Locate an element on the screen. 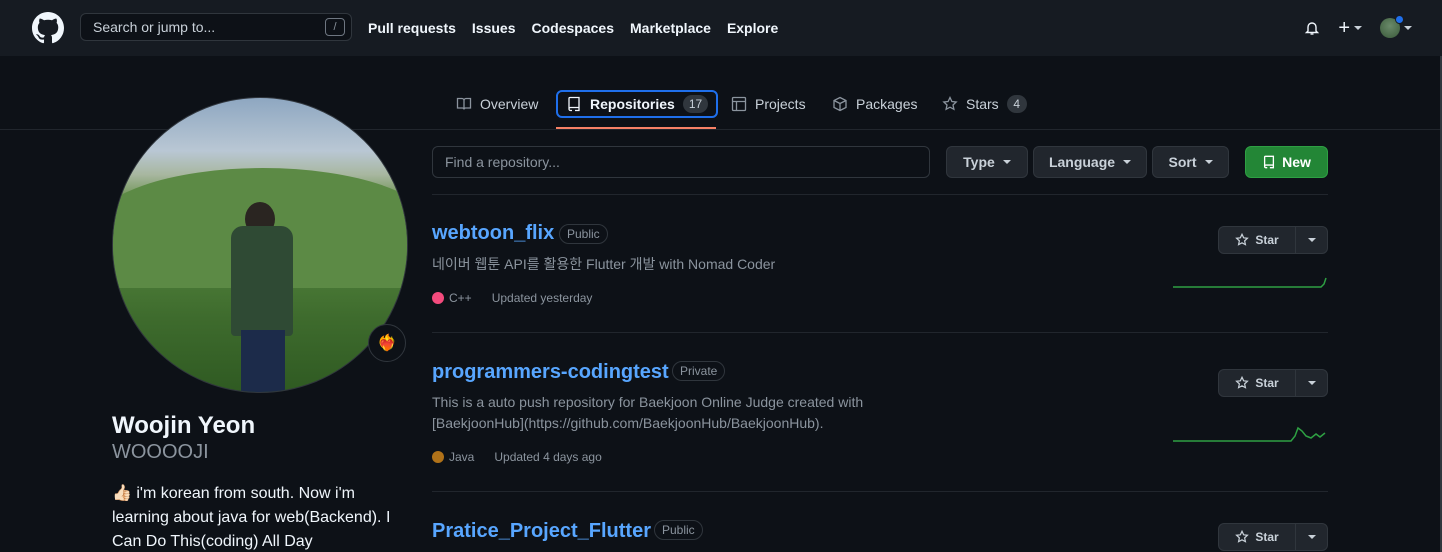  repo-meta: C++ Updated yesterday is located at coordinates (512, 298).